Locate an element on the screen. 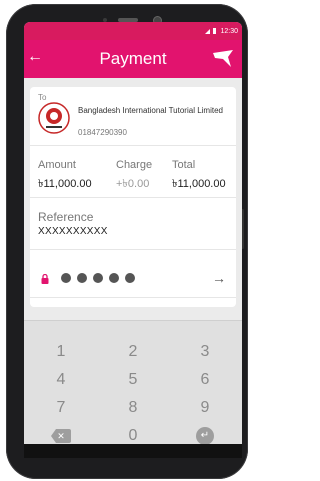 This screenshot has width=320, height=481. charge-label: Charge is located at coordinates (134, 165).